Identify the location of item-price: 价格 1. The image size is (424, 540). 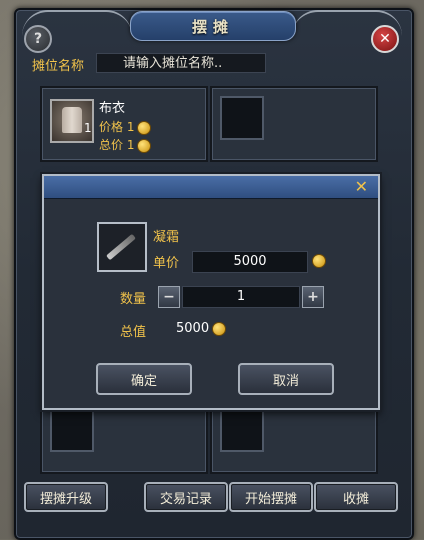
(125, 126).